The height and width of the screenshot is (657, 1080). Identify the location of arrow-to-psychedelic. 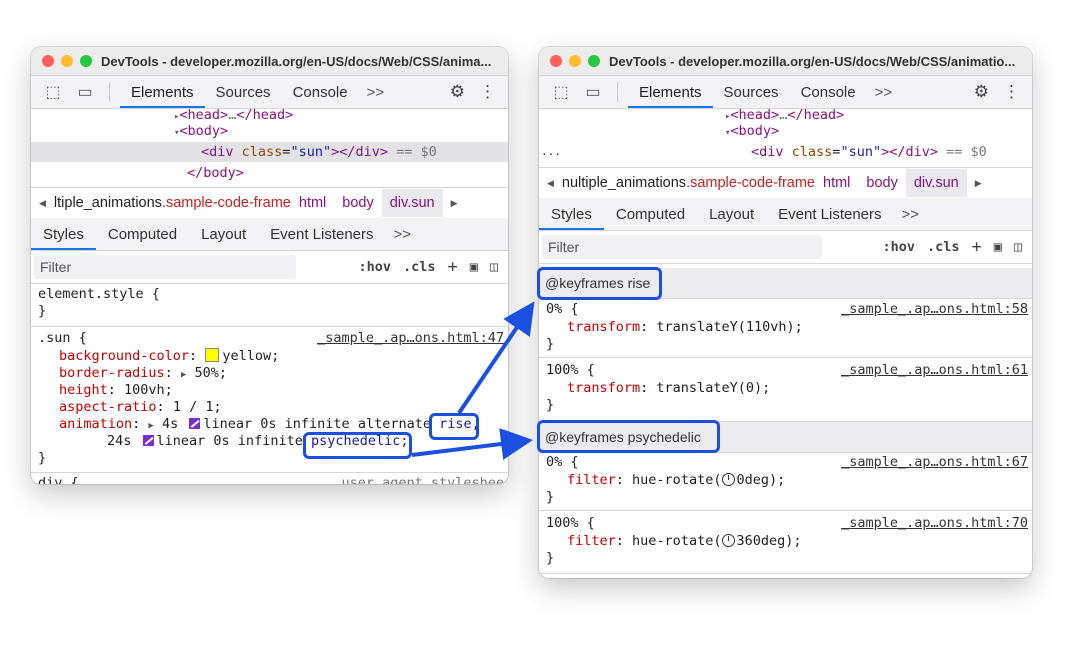
(472, 444).